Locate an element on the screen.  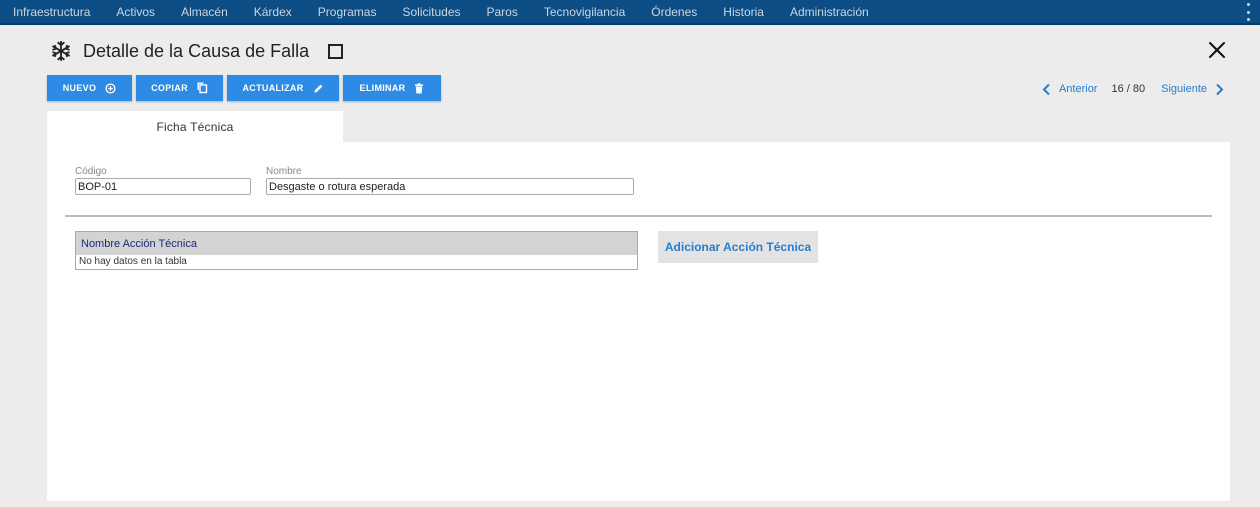
trash-icon is located at coordinates (419, 88).